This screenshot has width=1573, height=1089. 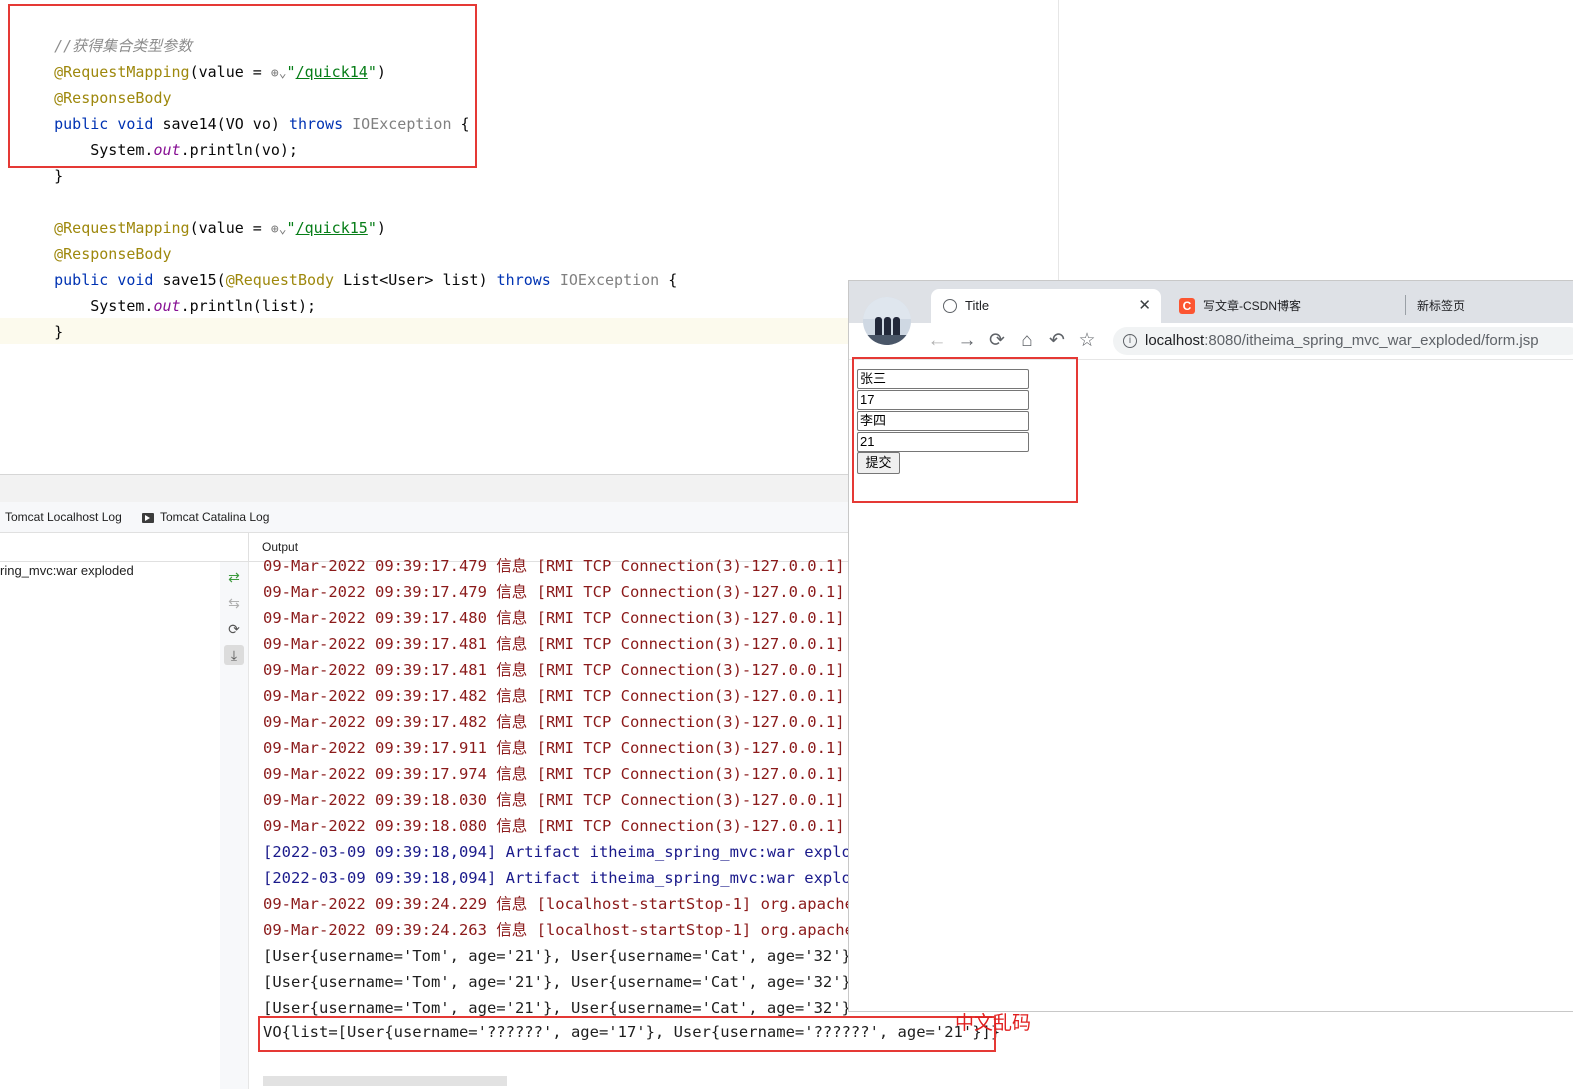 What do you see at coordinates (234, 655) in the screenshot?
I see `scroll-to-end-icon: ⤓` at bounding box center [234, 655].